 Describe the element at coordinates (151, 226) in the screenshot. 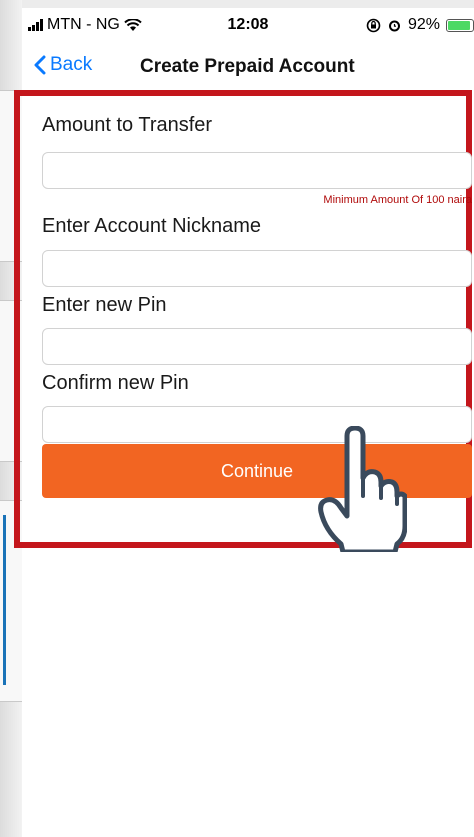

I see `nickname-label: Enter Account Nickname` at that location.